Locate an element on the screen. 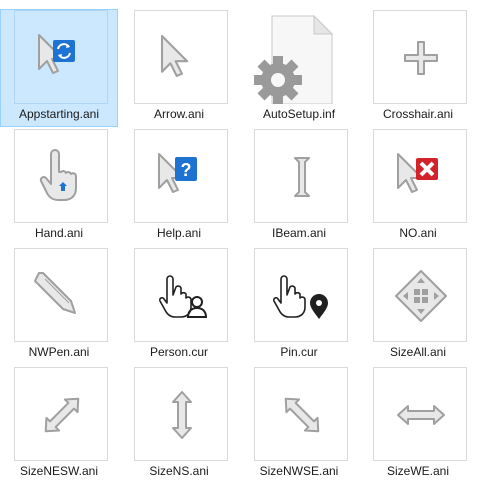  file-name-label: SizeNWSE.ani is located at coordinates (299, 471).